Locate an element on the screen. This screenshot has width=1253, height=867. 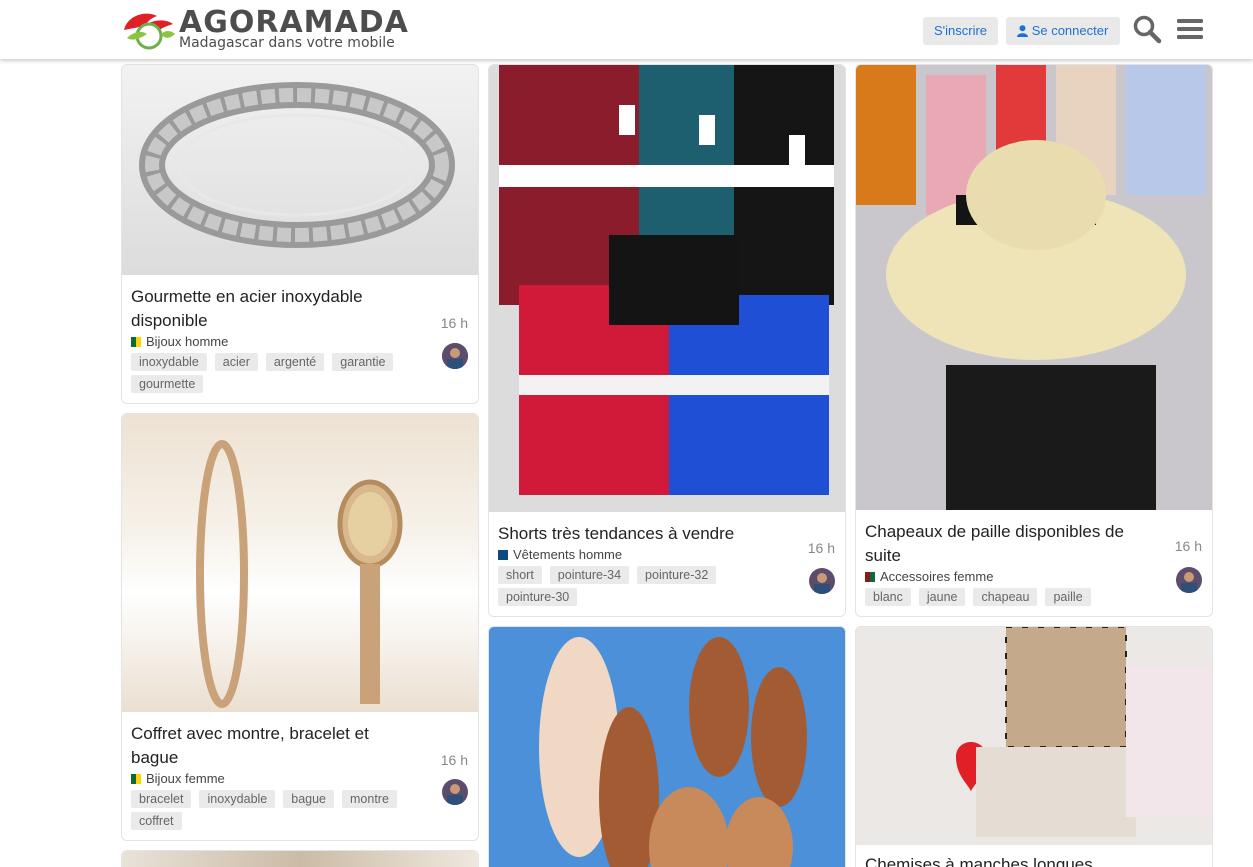
tag: gourmette is located at coordinates (167, 384).